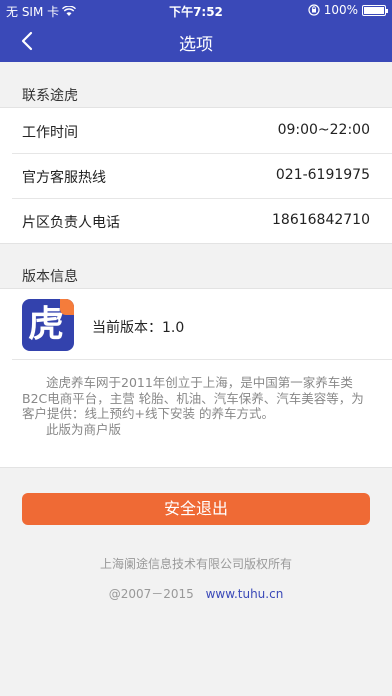 The height and width of the screenshot is (696, 392). Describe the element at coordinates (196, 593) in the screenshot. I see `footer-years-line: @2007－2015 www.tuhu.cn` at that location.